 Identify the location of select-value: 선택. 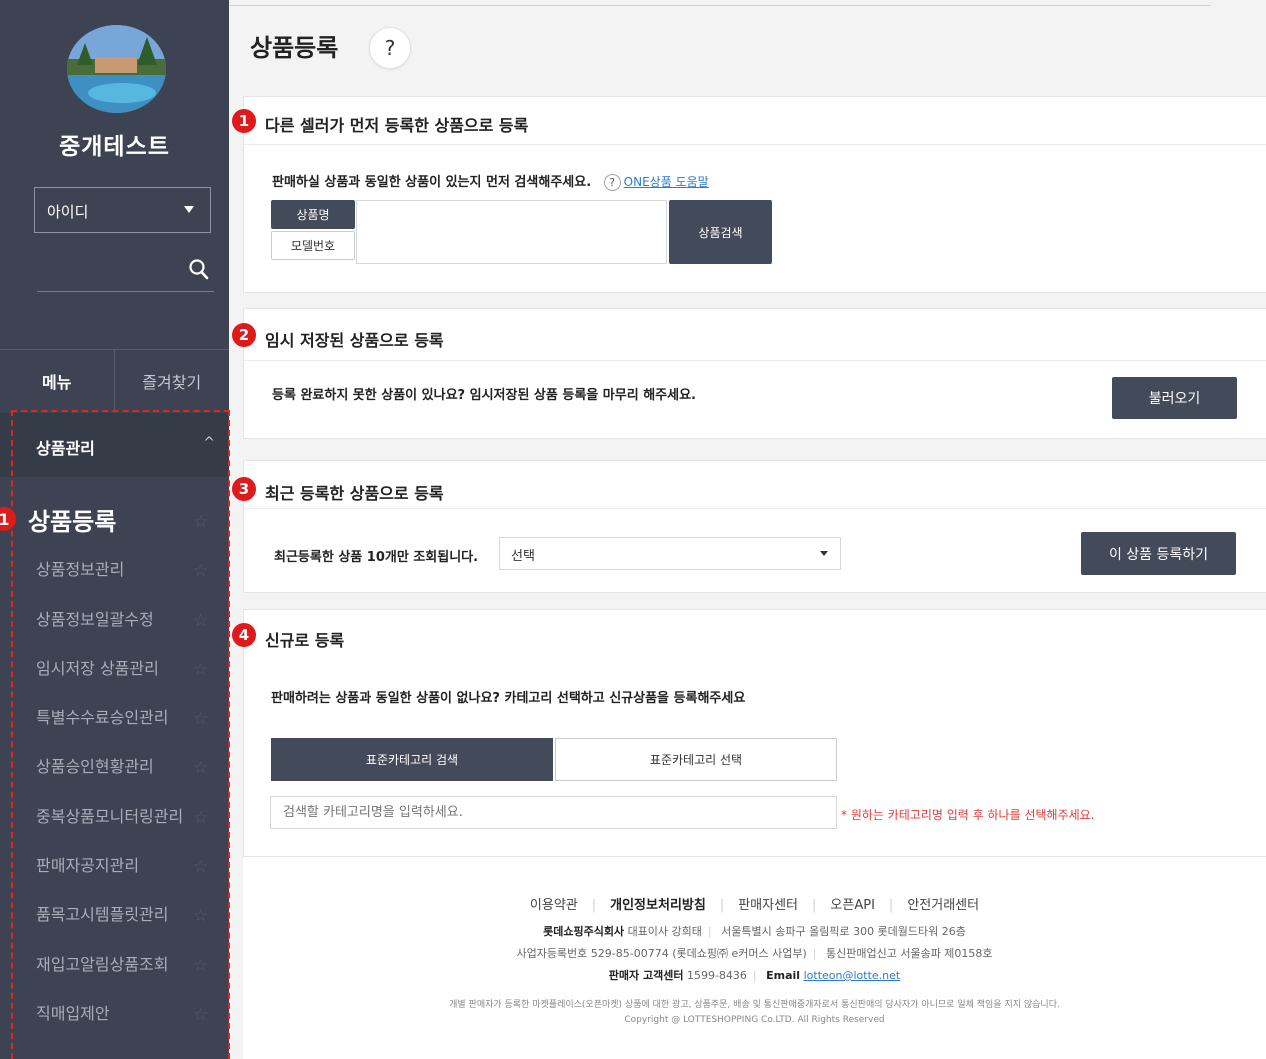
(523, 556).